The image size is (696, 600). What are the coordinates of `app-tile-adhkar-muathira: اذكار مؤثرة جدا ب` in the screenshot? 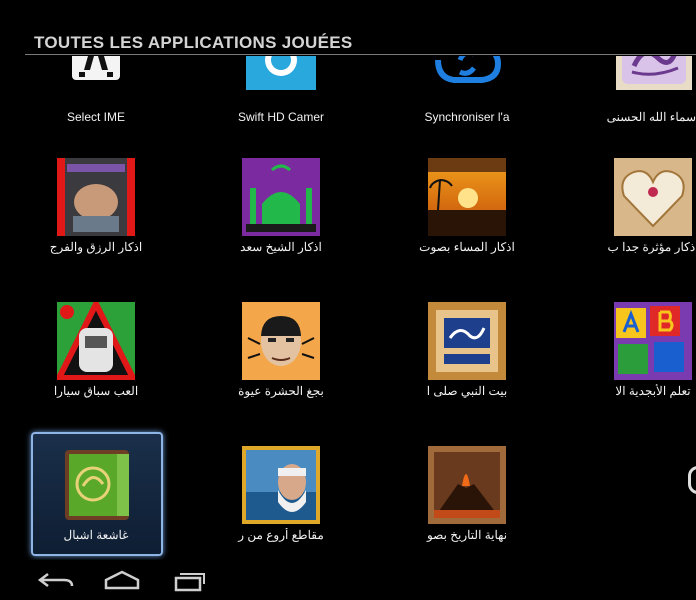 It's located at (628, 218).